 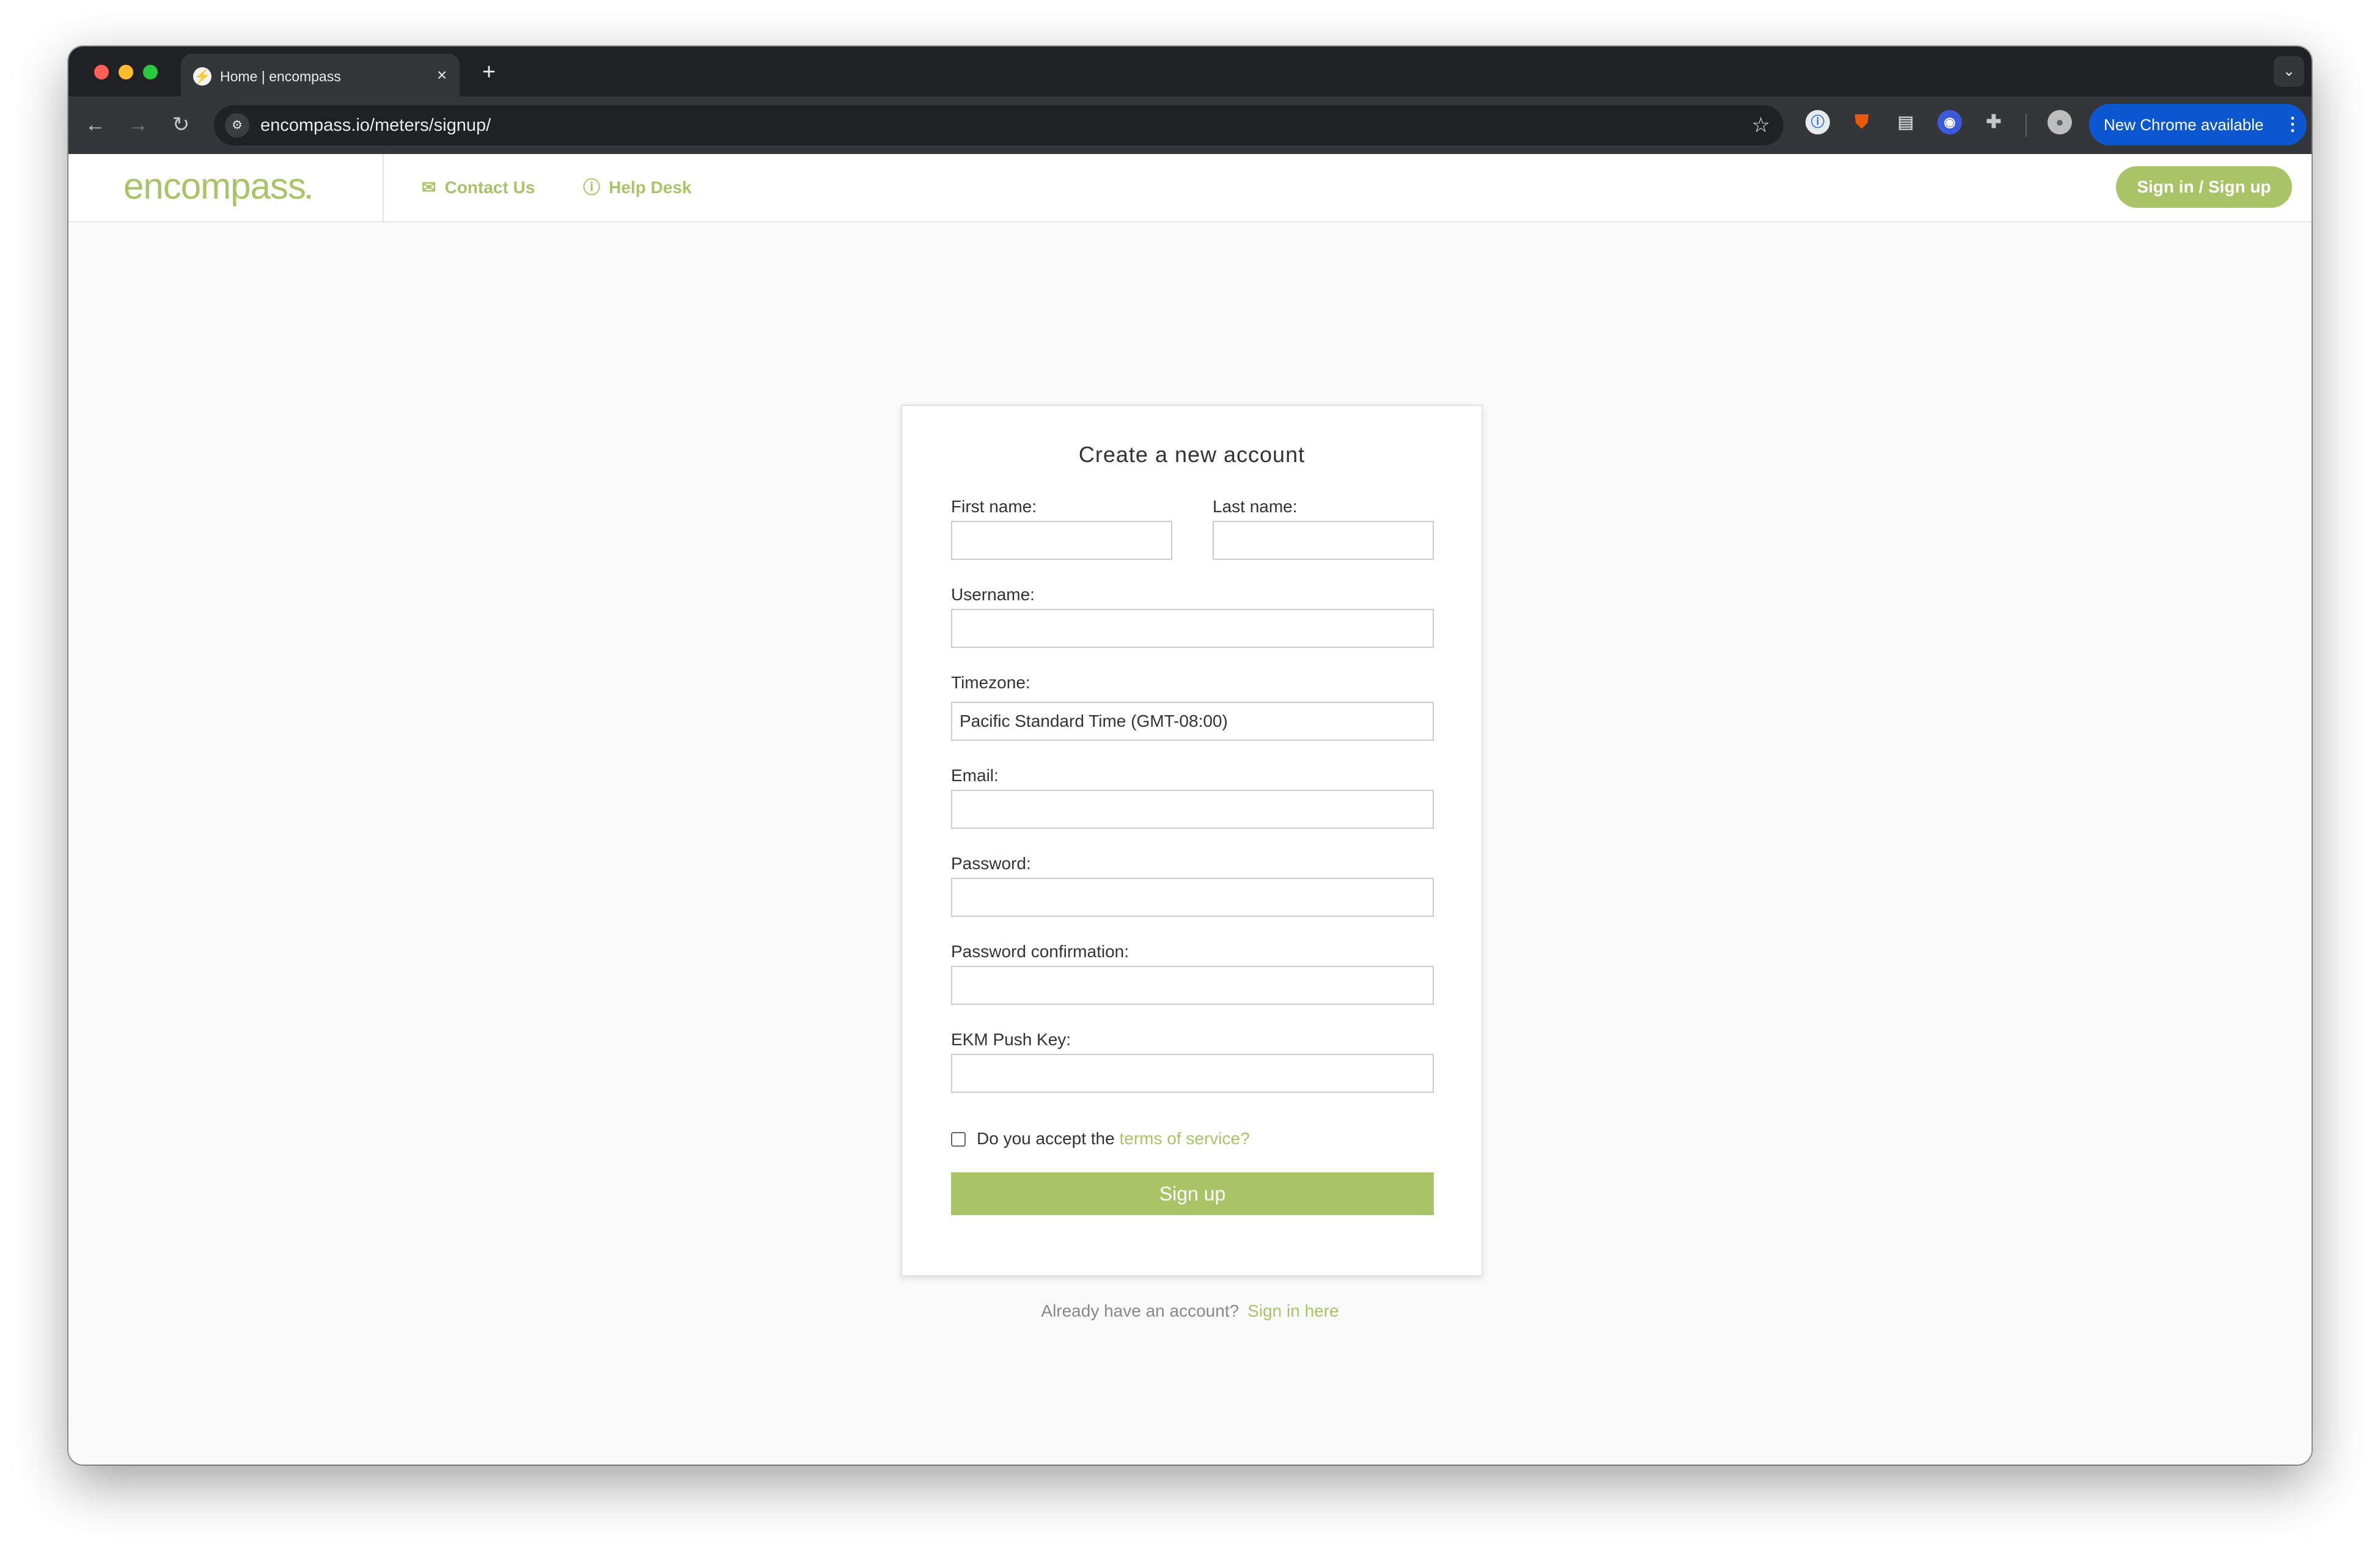 I want to click on more-menu-icon: ⋮, so click(x=2292, y=124).